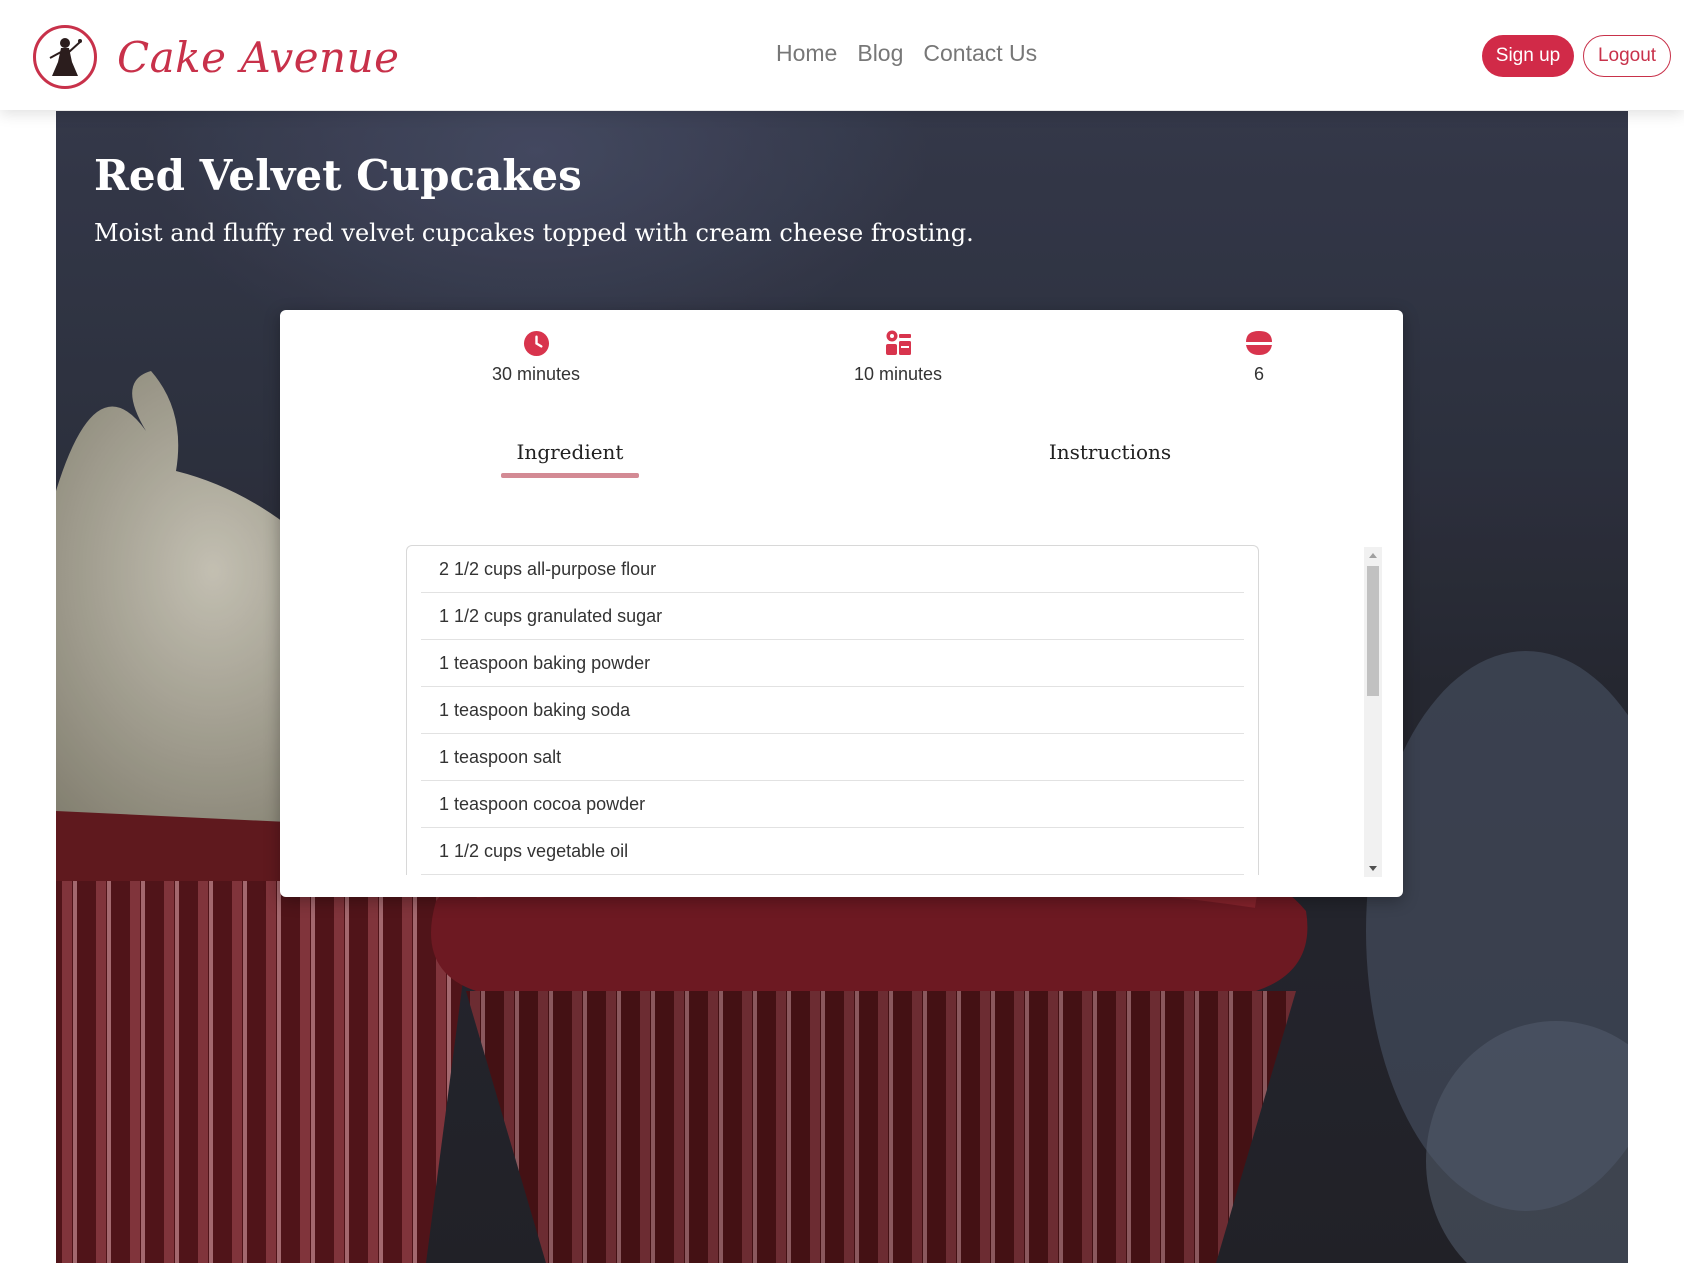 The width and height of the screenshot is (1684, 1263). Describe the element at coordinates (536, 343) in the screenshot. I see `clock-icon` at that location.